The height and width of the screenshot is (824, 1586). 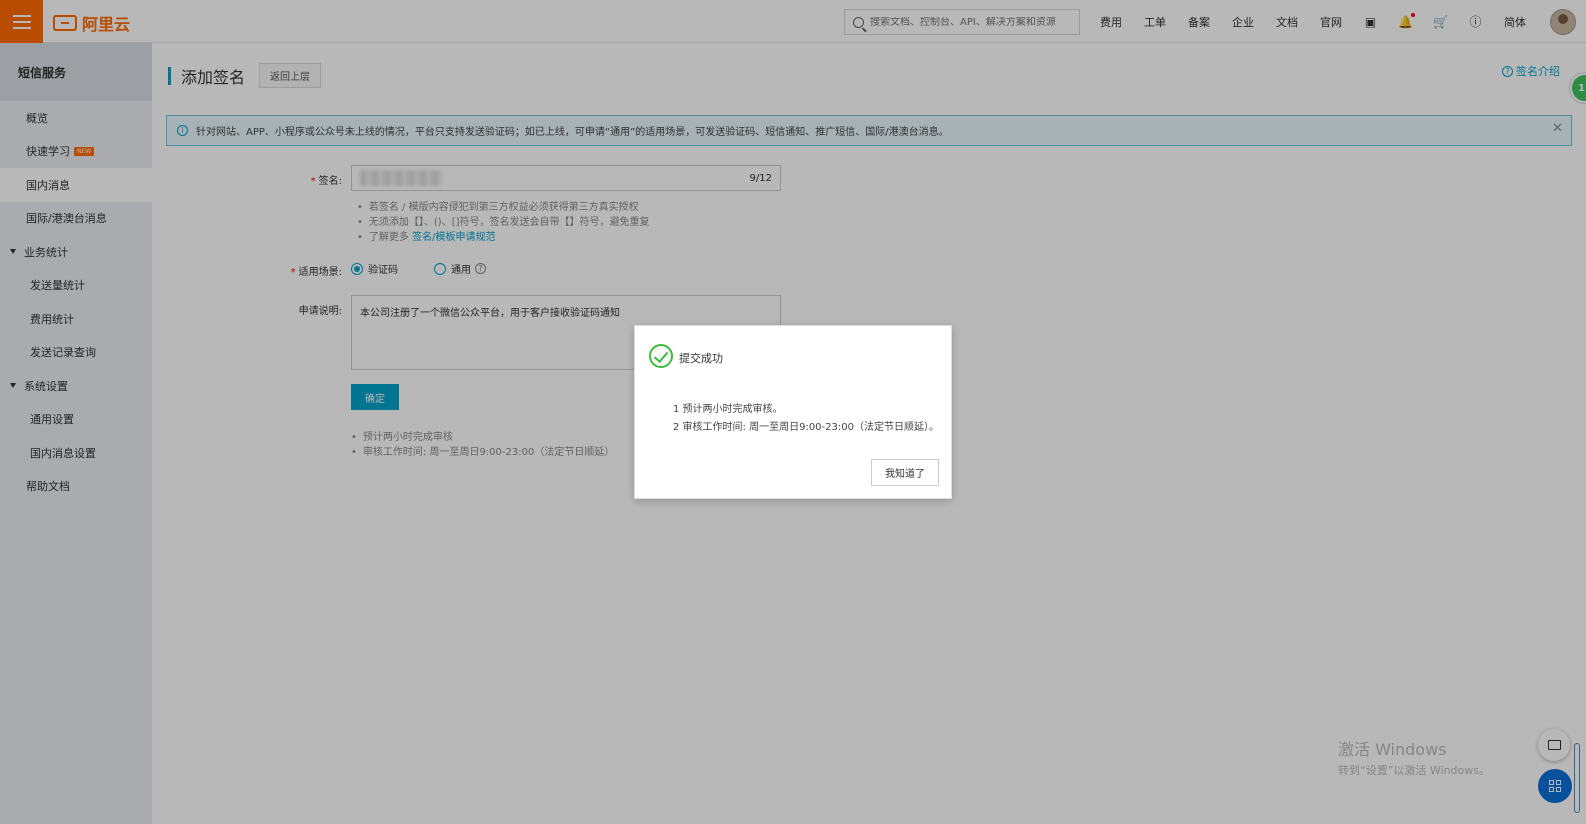 I want to click on check-circle-icon, so click(x=661, y=356).